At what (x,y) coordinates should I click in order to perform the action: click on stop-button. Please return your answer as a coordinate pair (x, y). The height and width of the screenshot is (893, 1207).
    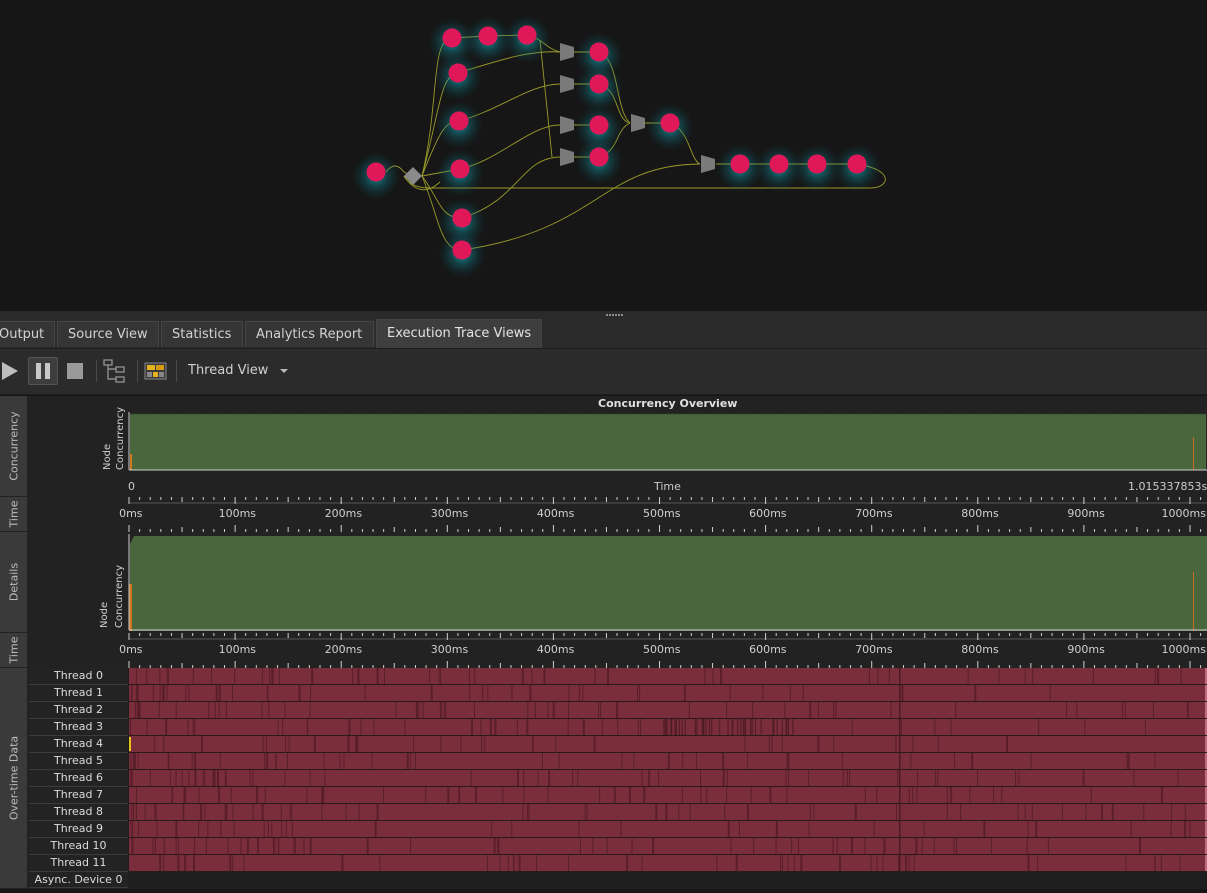
    Looking at the image, I should click on (75, 371).